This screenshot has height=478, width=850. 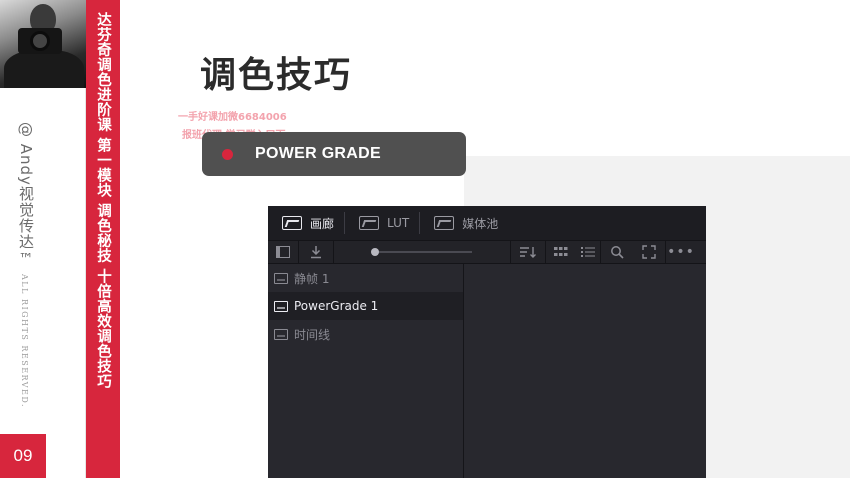 What do you see at coordinates (24, 341) in the screenshot?
I see `rights-notice: ALL RIGHTS RESERVED.` at bounding box center [24, 341].